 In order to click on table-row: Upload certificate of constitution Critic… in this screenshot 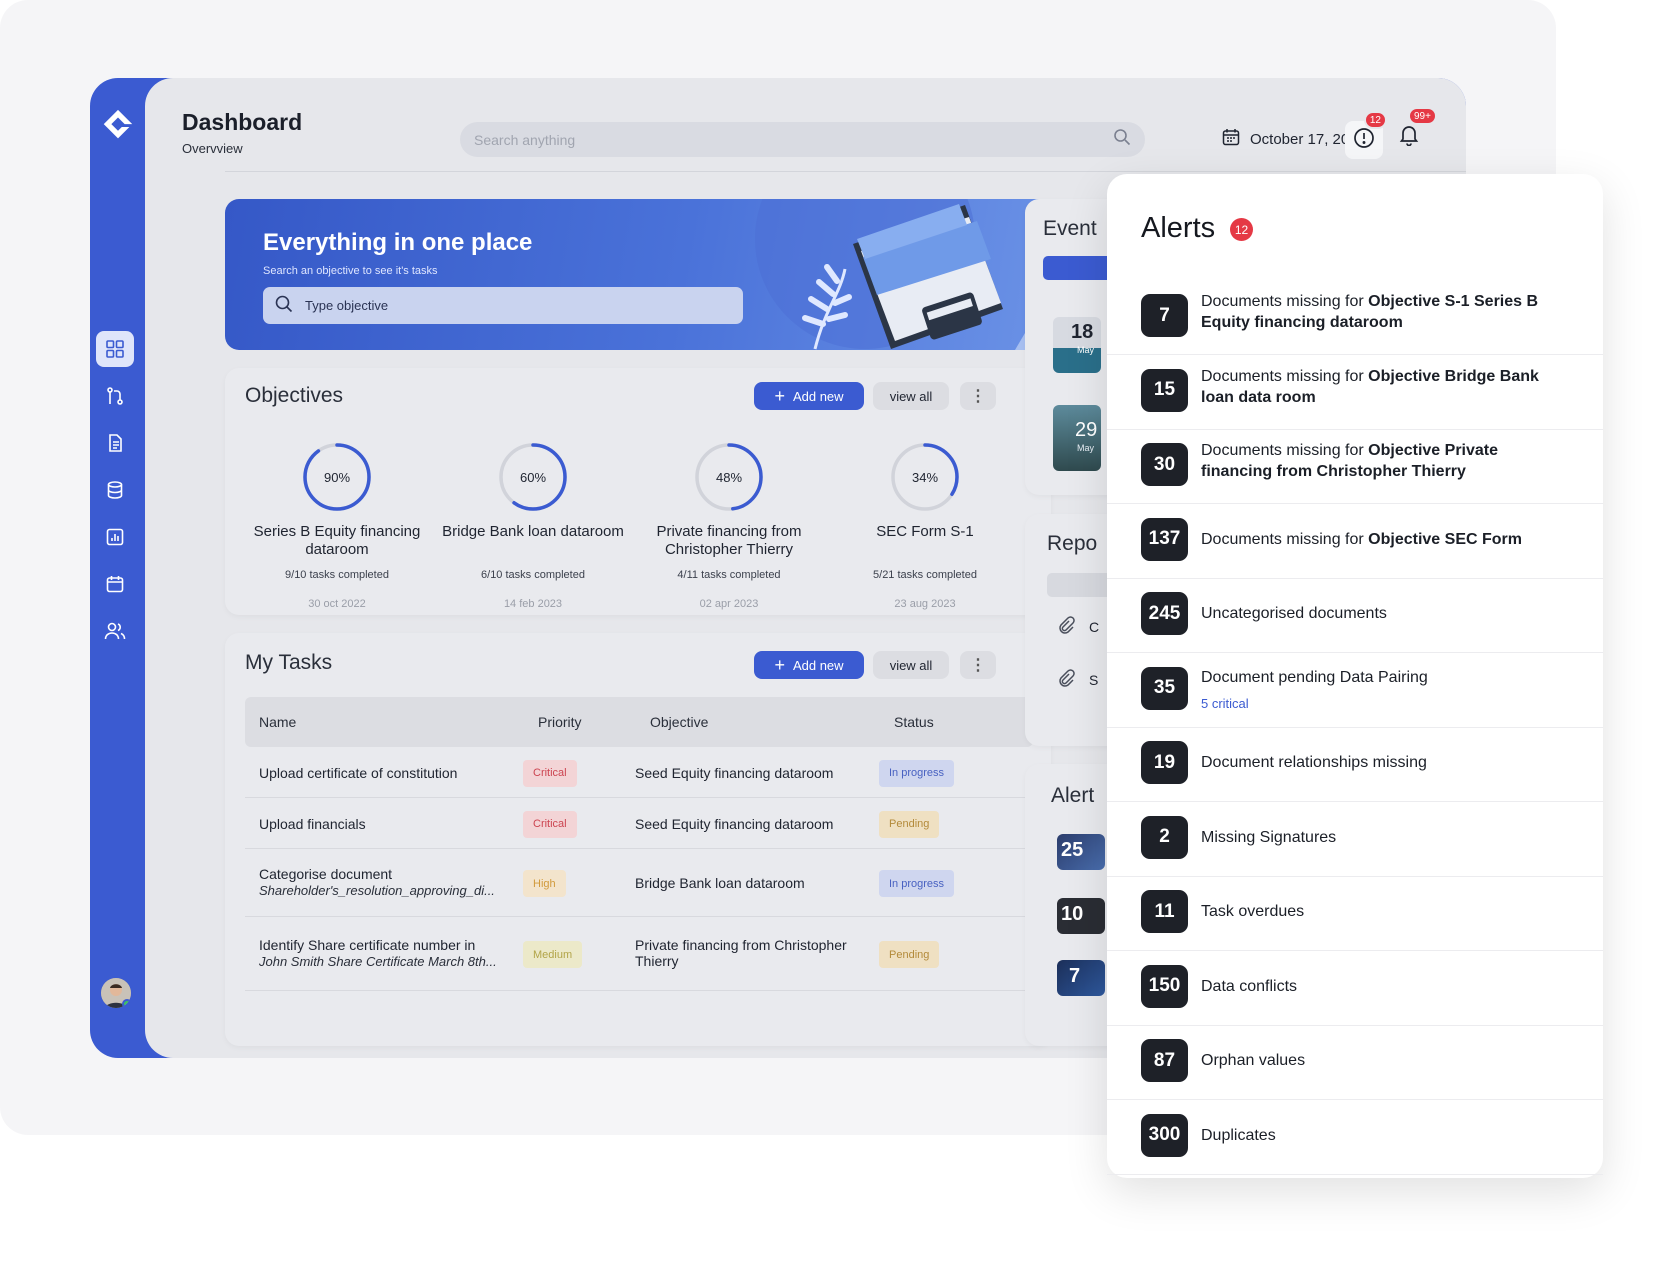, I will do `click(639, 772)`.